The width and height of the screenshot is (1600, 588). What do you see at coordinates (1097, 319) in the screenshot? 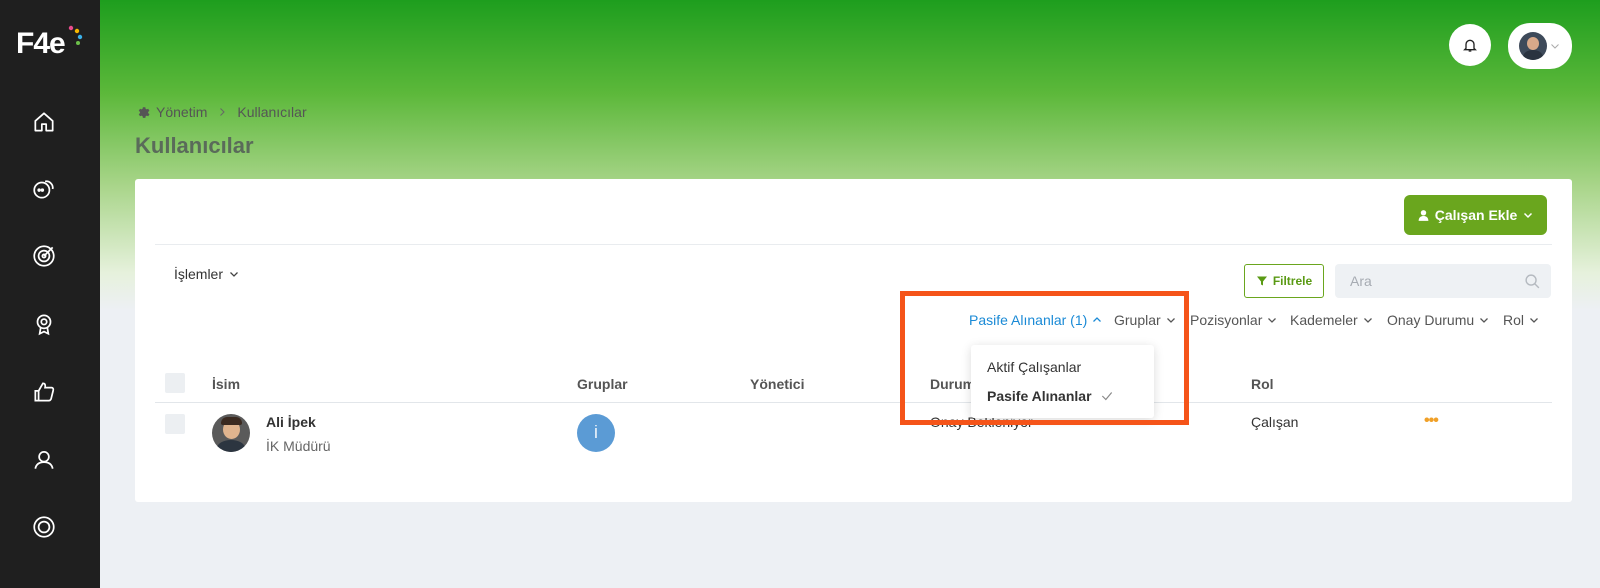
I see `chevron-up-icon` at bounding box center [1097, 319].